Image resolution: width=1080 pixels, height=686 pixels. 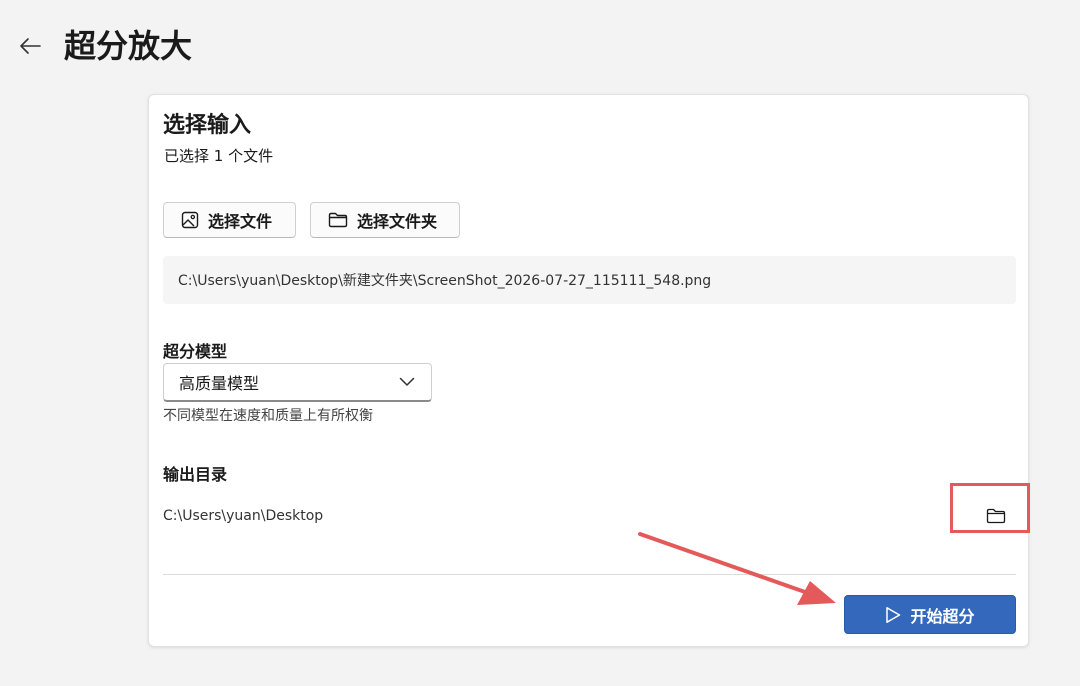 What do you see at coordinates (268, 416) in the screenshot?
I see `model-hint: 不同模型在速度和质量上有所权衡` at bounding box center [268, 416].